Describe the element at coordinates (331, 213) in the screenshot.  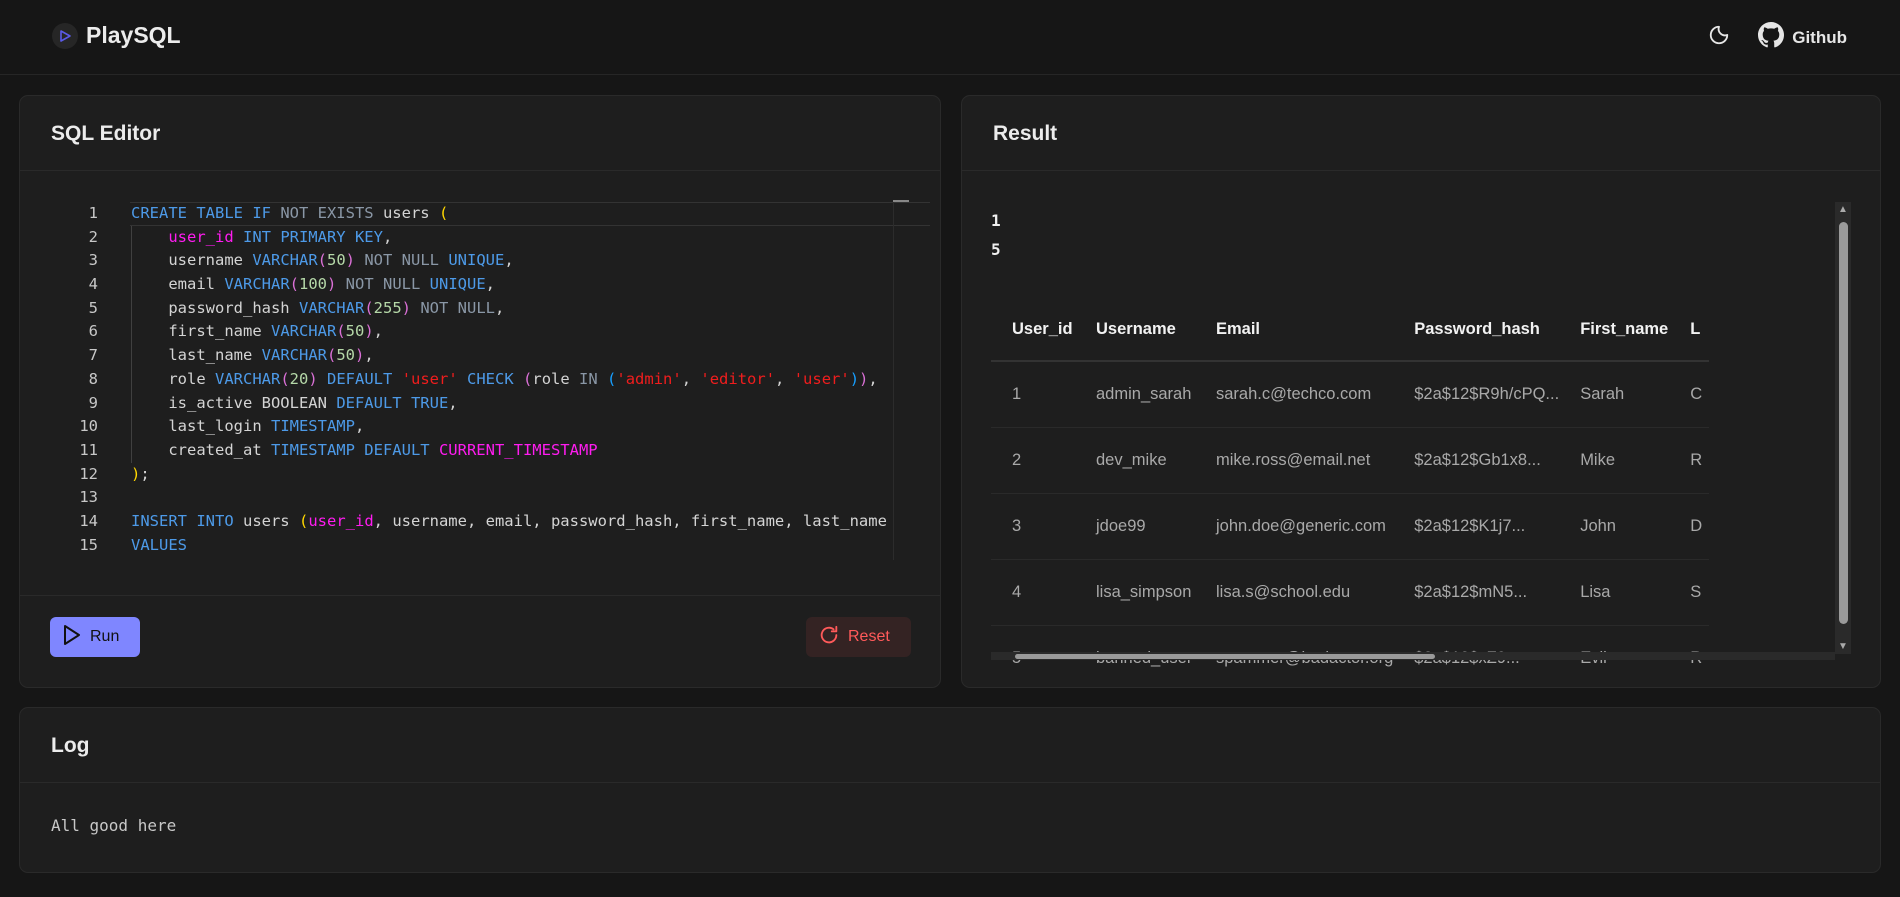
I see `code-token: NOT EXISTS` at that location.